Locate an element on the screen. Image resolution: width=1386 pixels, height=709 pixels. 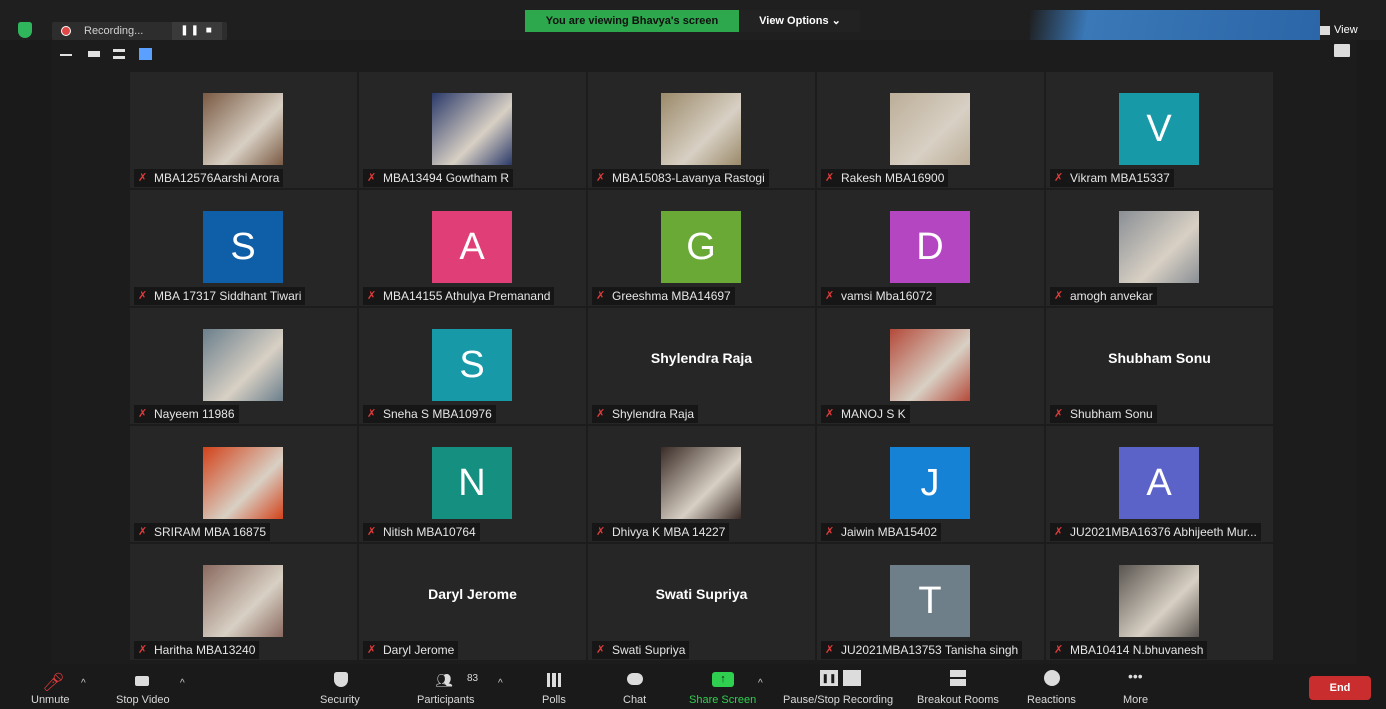
participant-avatar: D is located at coordinates (930, 247).